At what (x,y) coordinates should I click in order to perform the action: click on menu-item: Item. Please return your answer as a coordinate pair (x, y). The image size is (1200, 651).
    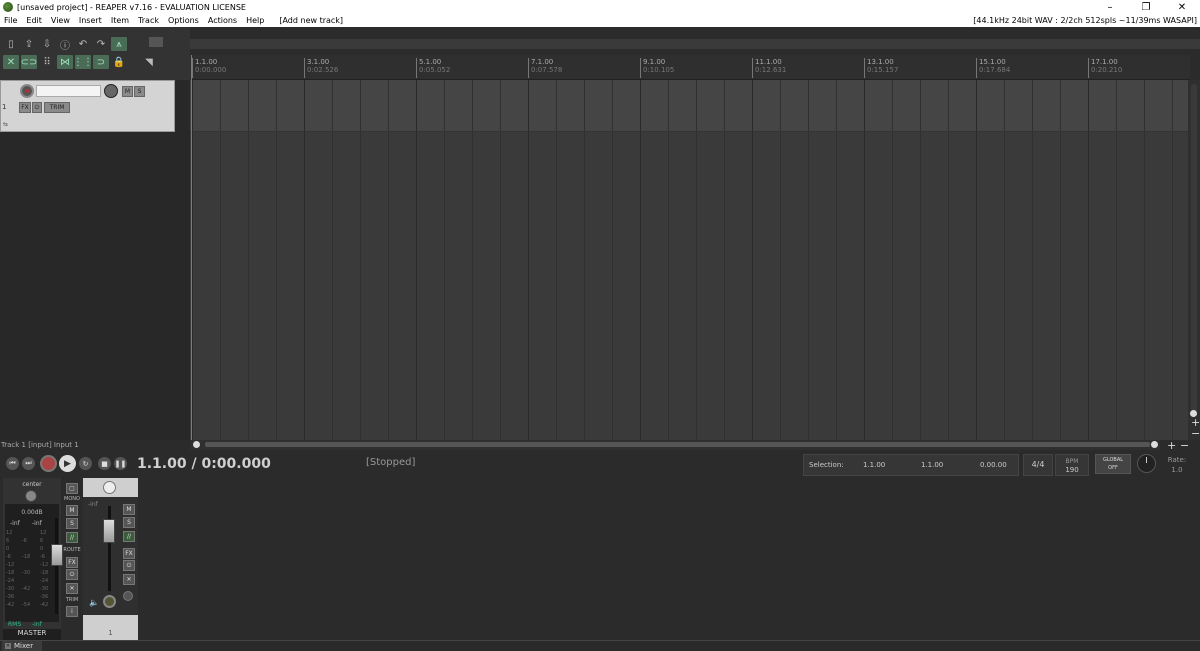
    Looking at the image, I should click on (120, 20).